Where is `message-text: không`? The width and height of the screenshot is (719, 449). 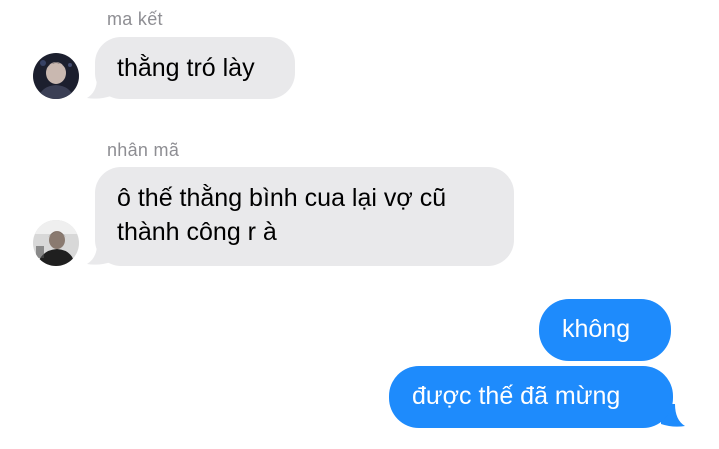 message-text: không is located at coordinates (596, 329).